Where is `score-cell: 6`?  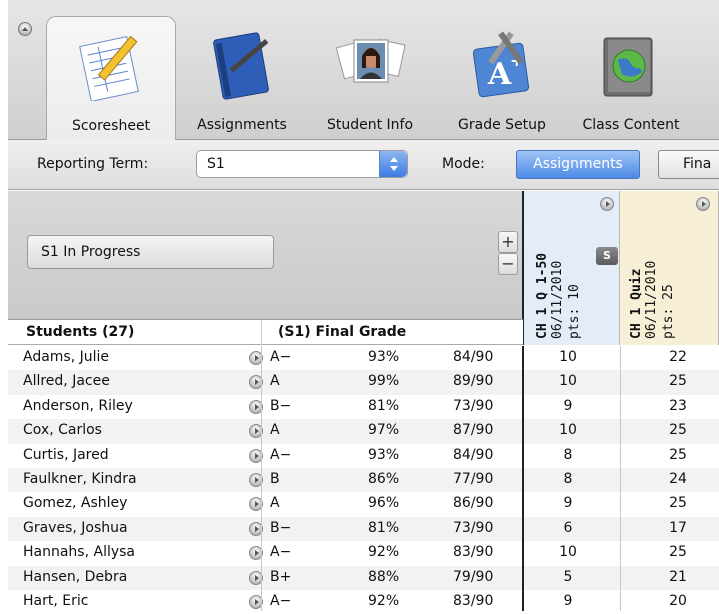
score-cell: 6 is located at coordinates (568, 528).